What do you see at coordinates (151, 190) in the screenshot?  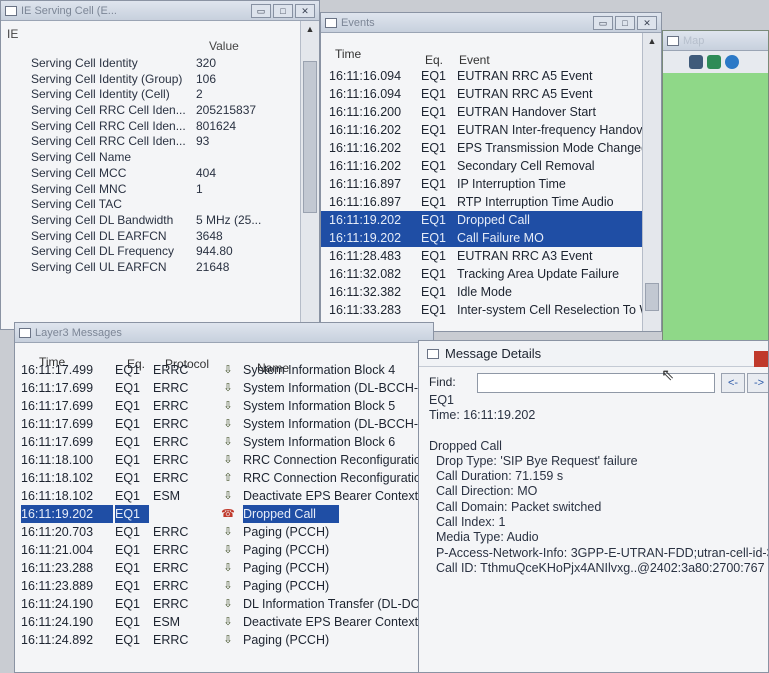 I see `table-row: Serving Cell MNC 1` at bounding box center [151, 190].